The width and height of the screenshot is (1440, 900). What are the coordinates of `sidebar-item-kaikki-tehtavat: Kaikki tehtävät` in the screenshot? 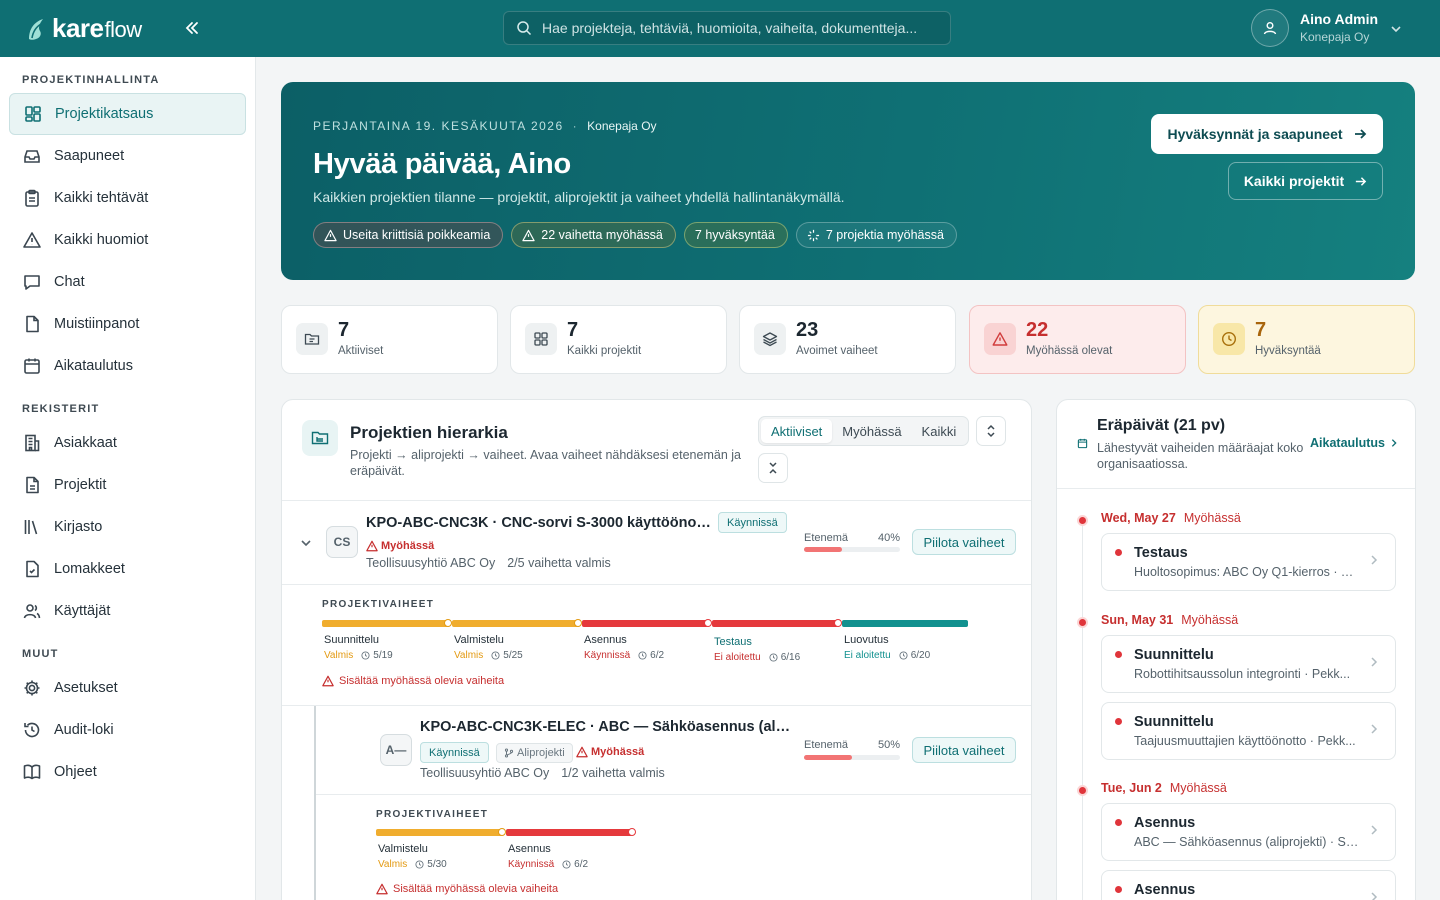 It's located at (127, 198).